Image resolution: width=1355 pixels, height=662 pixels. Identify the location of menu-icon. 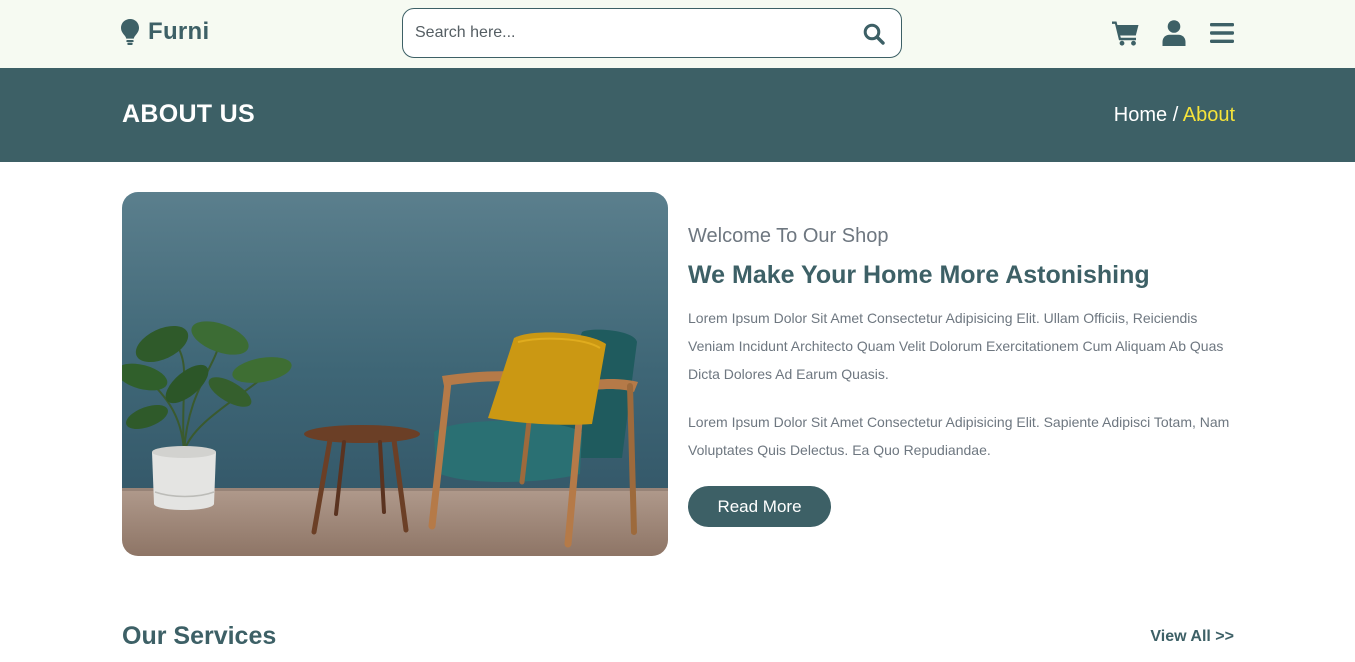
(1222, 33).